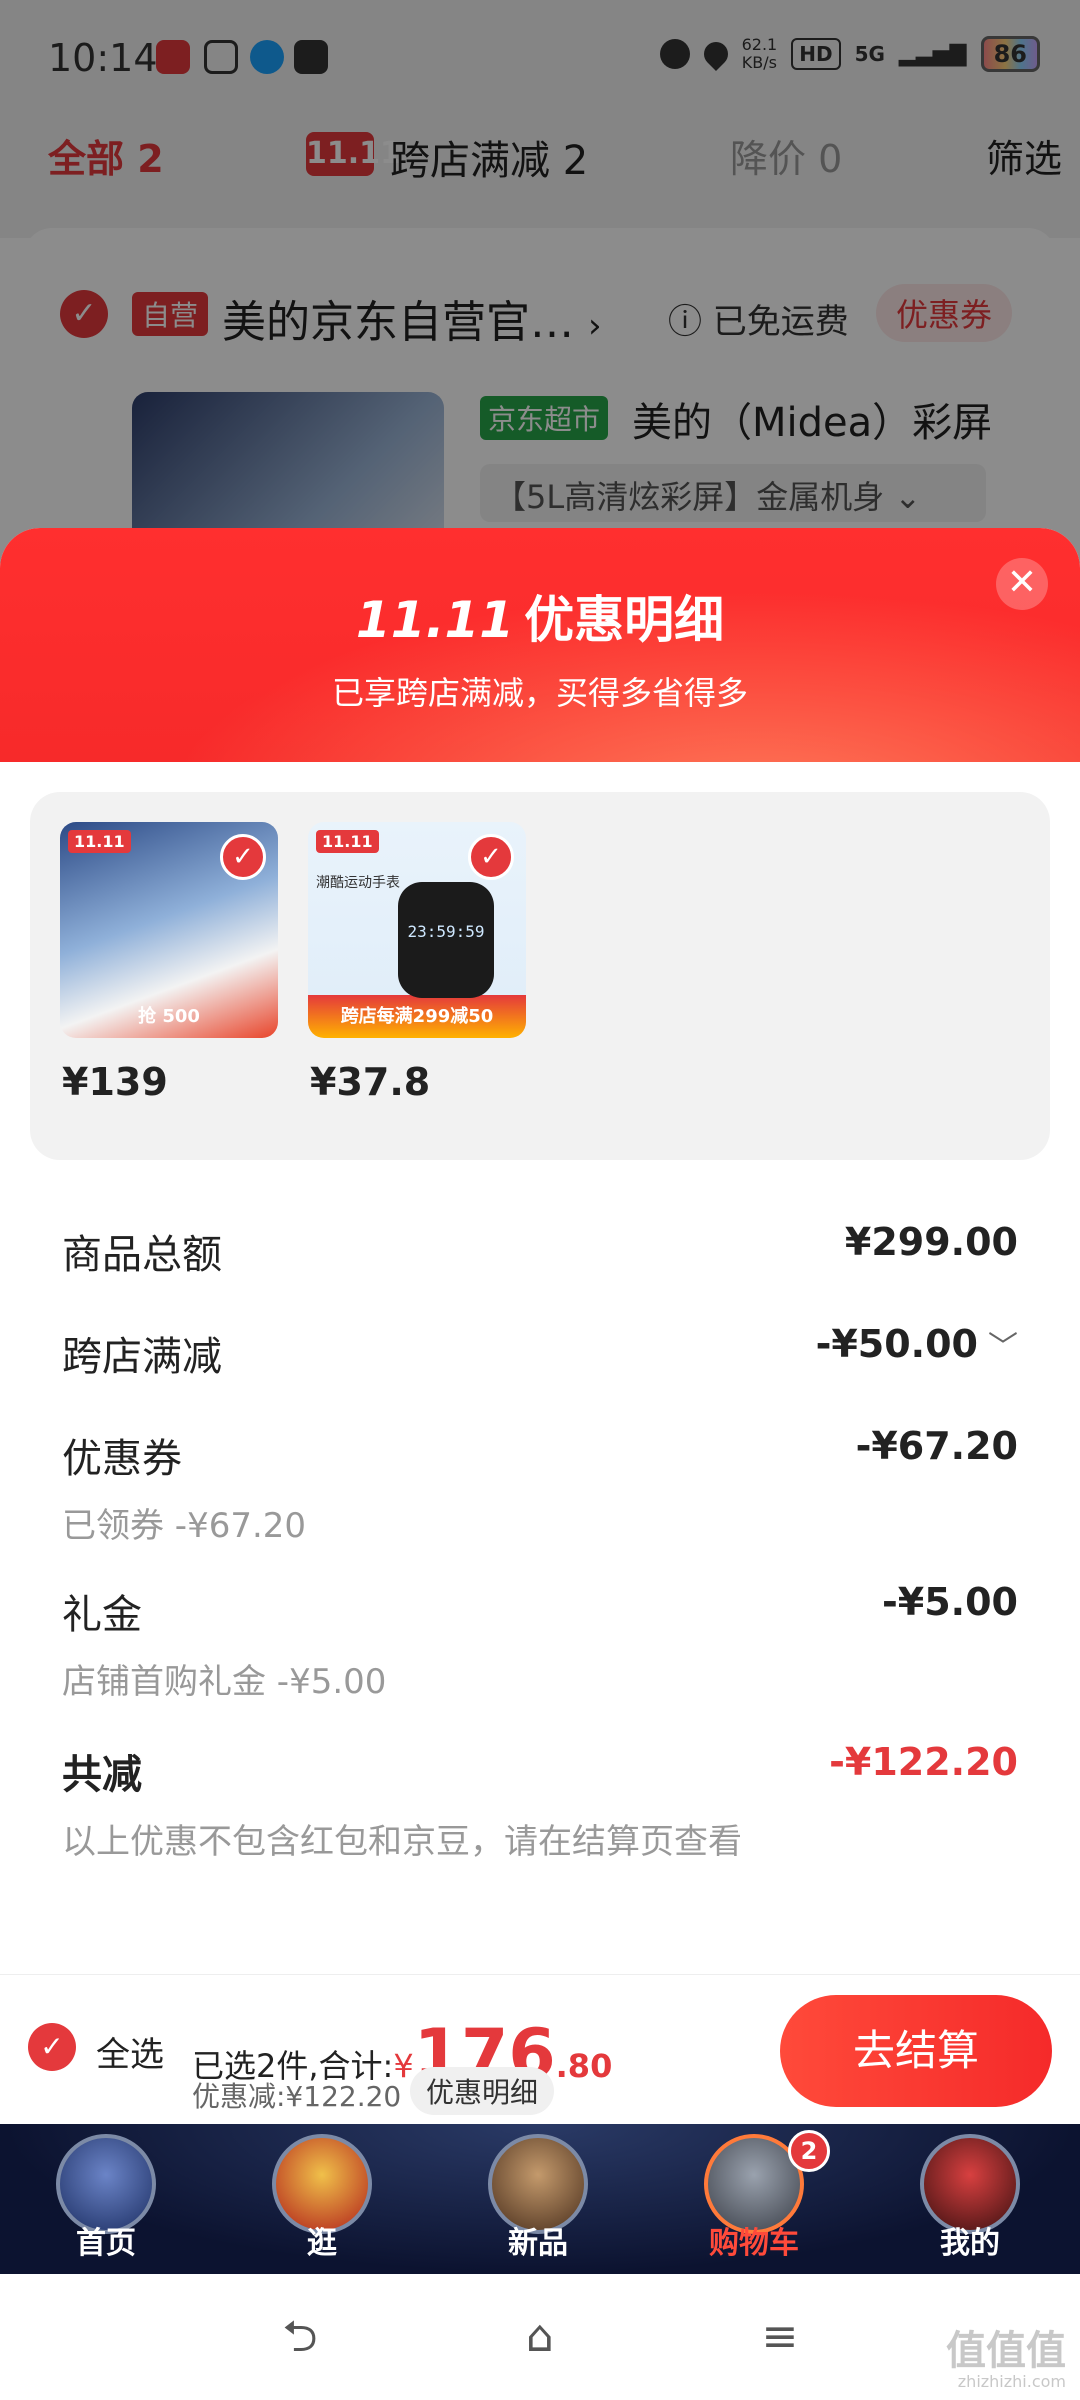 The image size is (1080, 2400). I want to click on menu-icon: ≡, so click(780, 2337).